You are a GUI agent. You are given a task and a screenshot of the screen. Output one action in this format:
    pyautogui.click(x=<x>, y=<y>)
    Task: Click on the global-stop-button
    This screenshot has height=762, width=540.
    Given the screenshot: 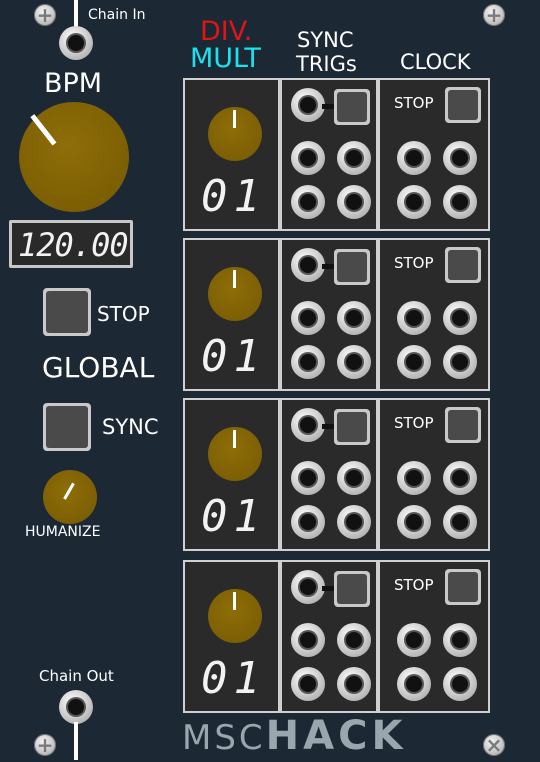 What is the action you would take?
    pyautogui.click(x=67, y=312)
    